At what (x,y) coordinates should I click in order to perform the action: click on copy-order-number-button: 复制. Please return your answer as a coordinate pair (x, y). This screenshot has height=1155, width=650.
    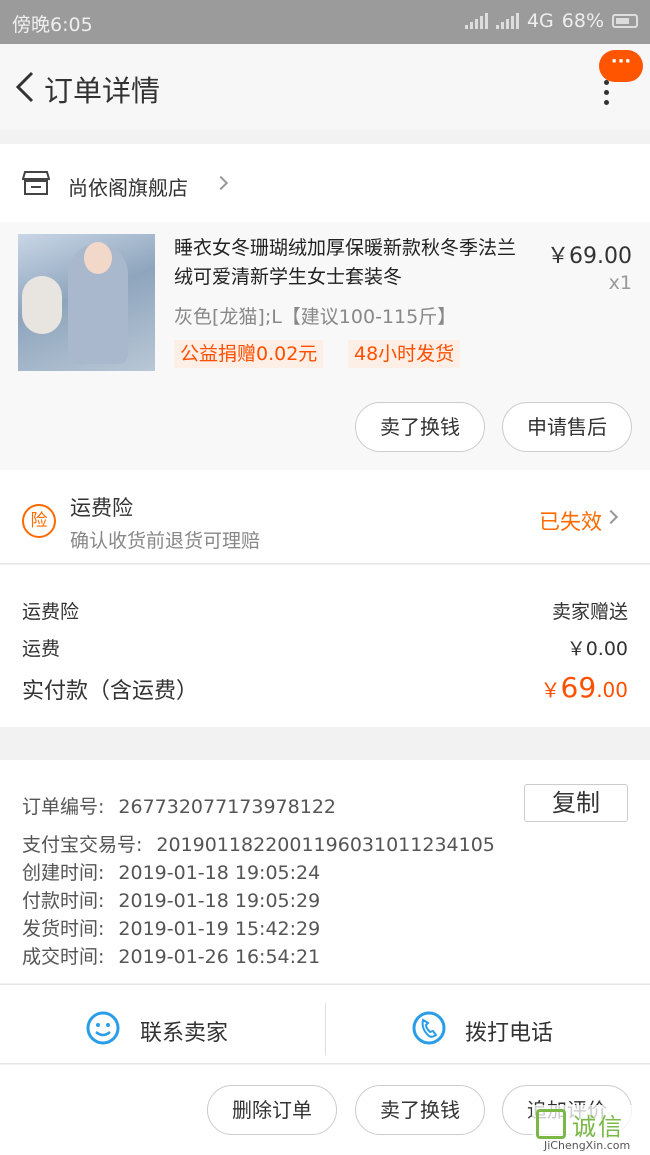
    Looking at the image, I should click on (576, 803).